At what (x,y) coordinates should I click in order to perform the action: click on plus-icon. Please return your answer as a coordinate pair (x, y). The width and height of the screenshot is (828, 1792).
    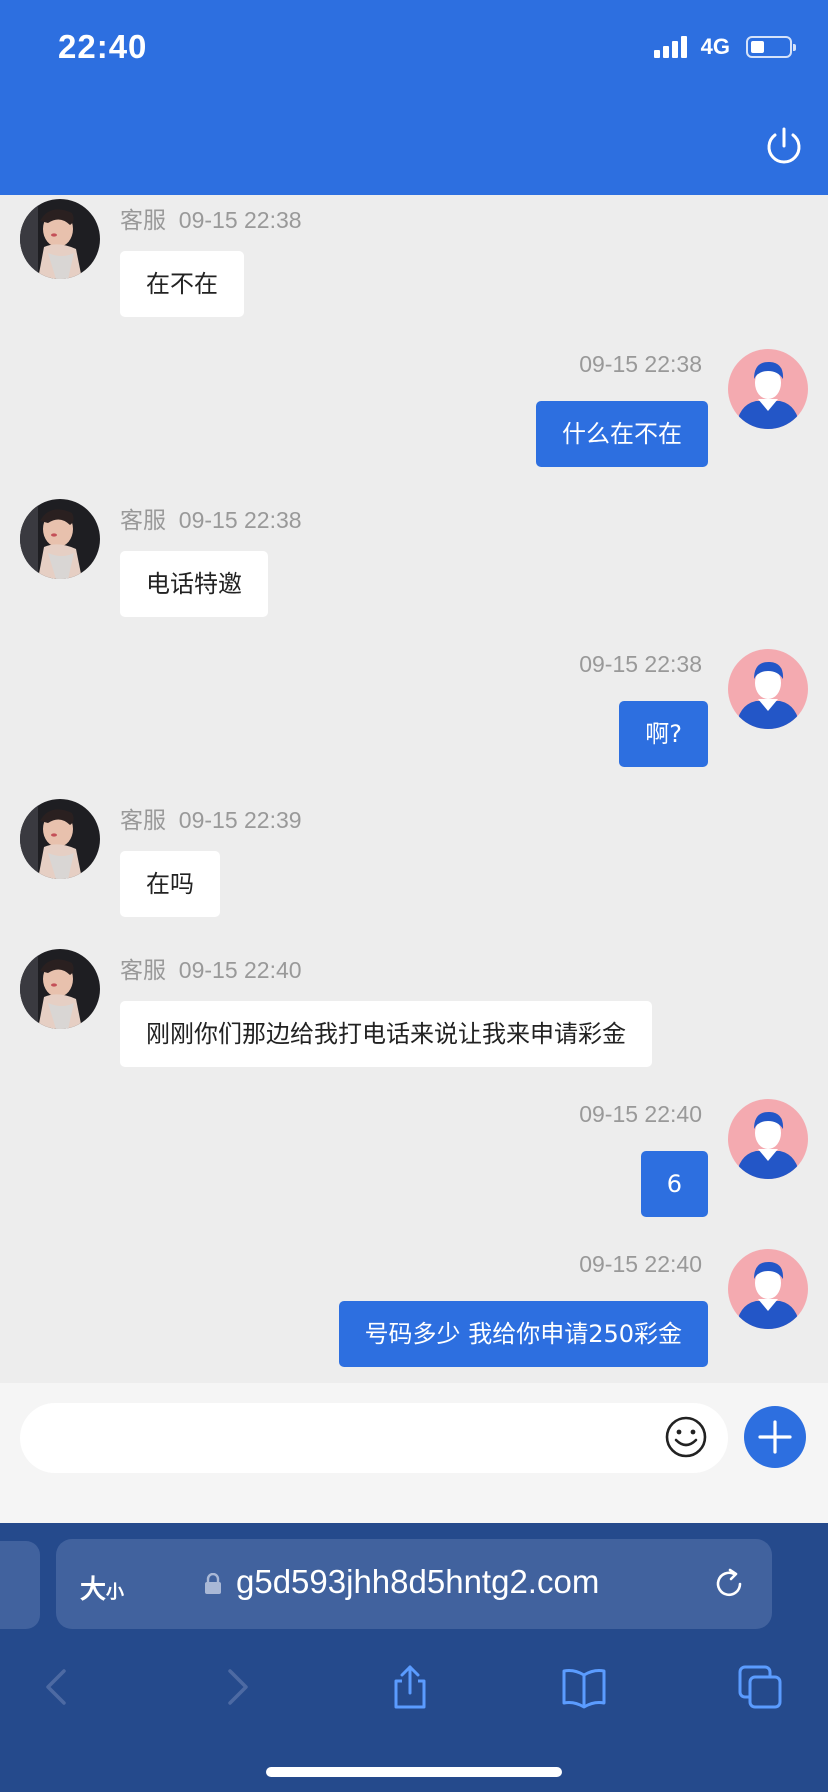
    Looking at the image, I should click on (775, 1437).